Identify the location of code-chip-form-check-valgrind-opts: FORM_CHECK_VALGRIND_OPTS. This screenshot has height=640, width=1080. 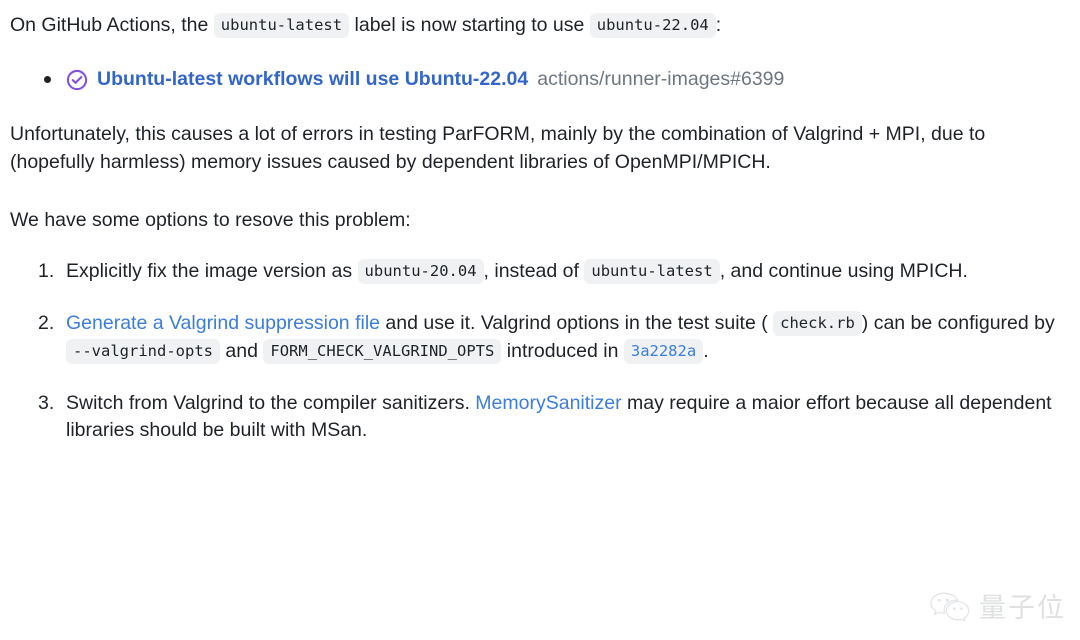
(382, 351).